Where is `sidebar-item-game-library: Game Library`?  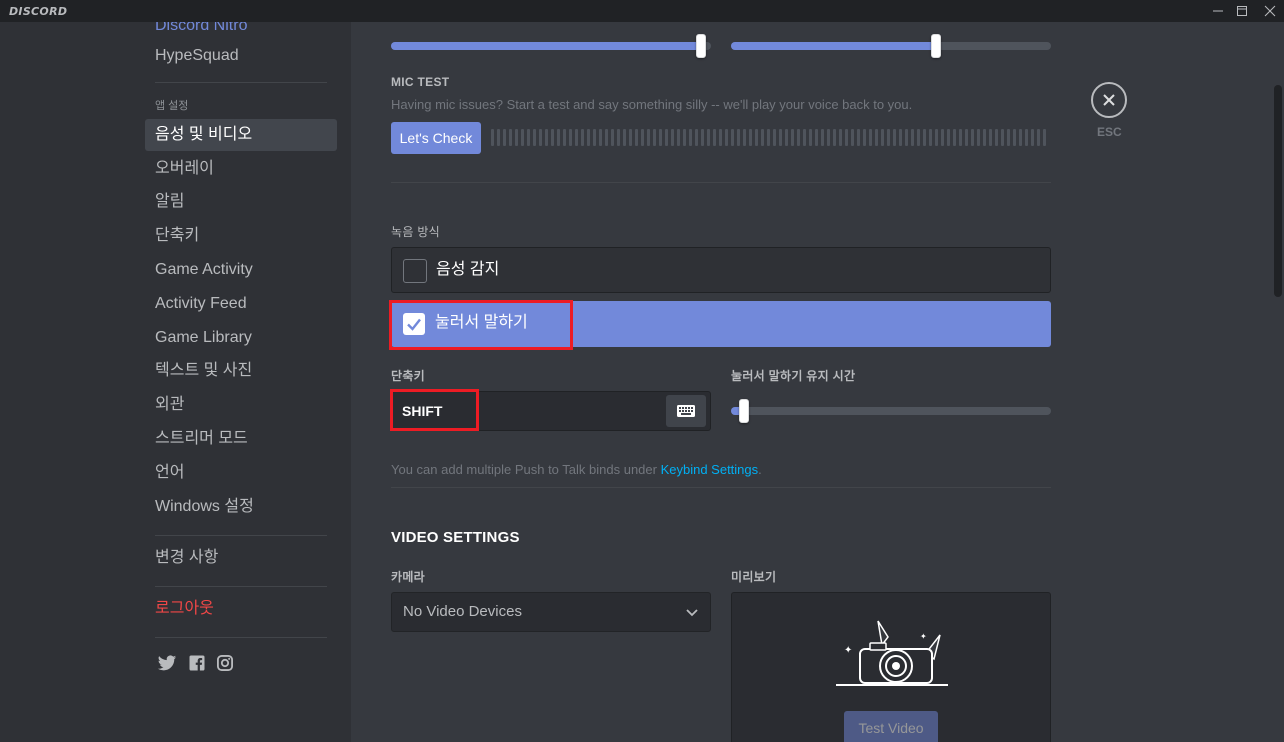 sidebar-item-game-library: Game Library is located at coordinates (241, 338).